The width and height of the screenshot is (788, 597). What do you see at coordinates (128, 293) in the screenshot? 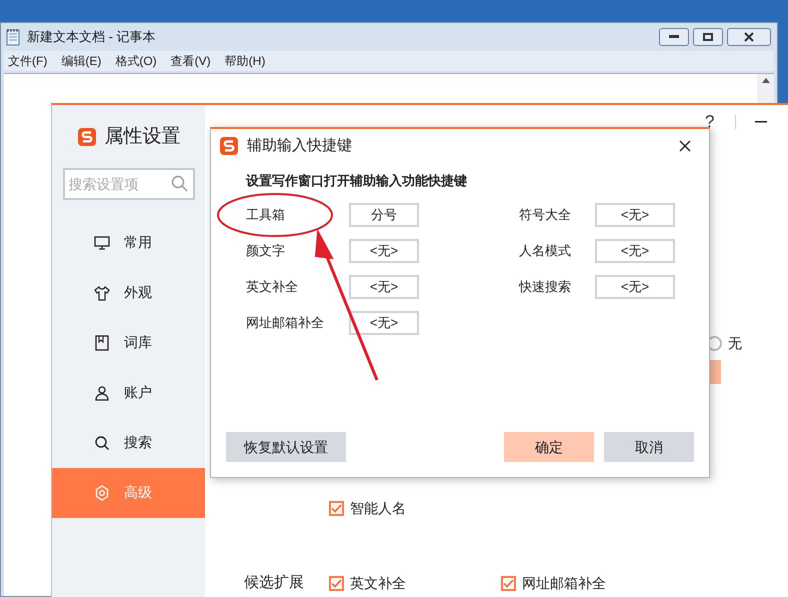
I see `sidebar-item: 外观` at bounding box center [128, 293].